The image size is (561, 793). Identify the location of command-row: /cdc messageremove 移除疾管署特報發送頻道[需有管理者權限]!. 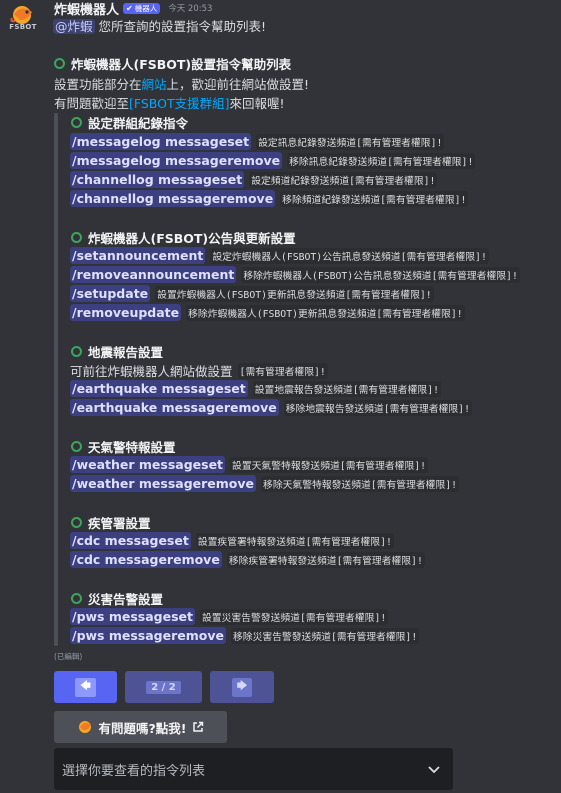
(247, 559).